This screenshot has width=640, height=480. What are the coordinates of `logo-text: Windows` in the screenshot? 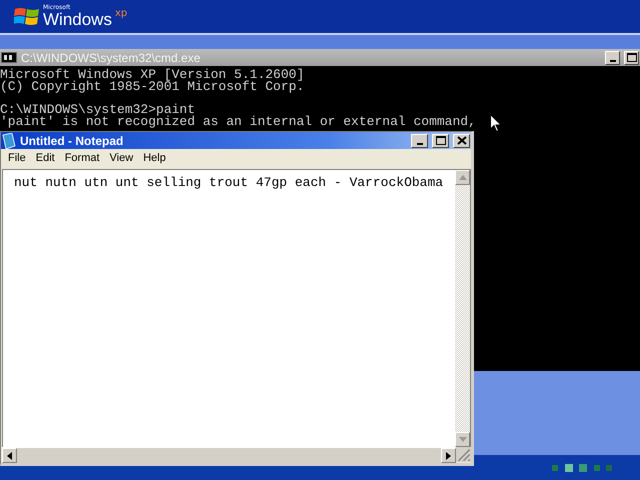 It's located at (77, 19).